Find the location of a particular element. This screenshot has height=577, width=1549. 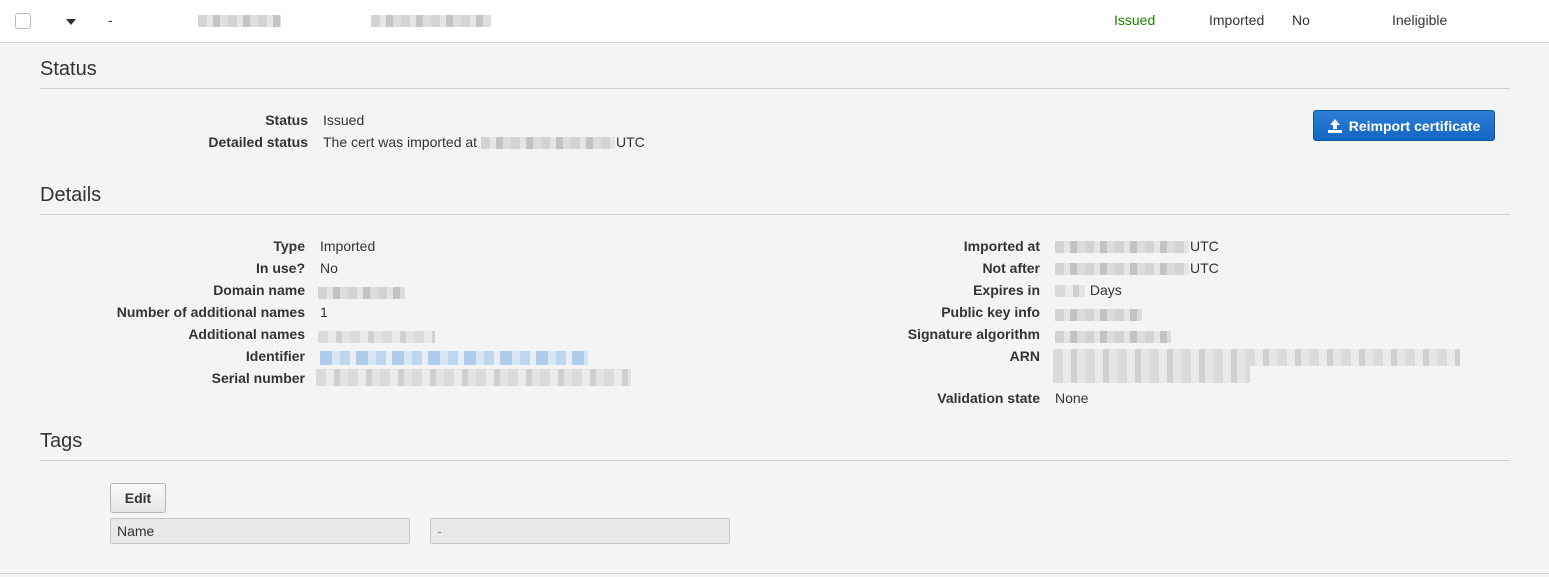

detailed-status-value: The cert was imported at UTC is located at coordinates (484, 142).